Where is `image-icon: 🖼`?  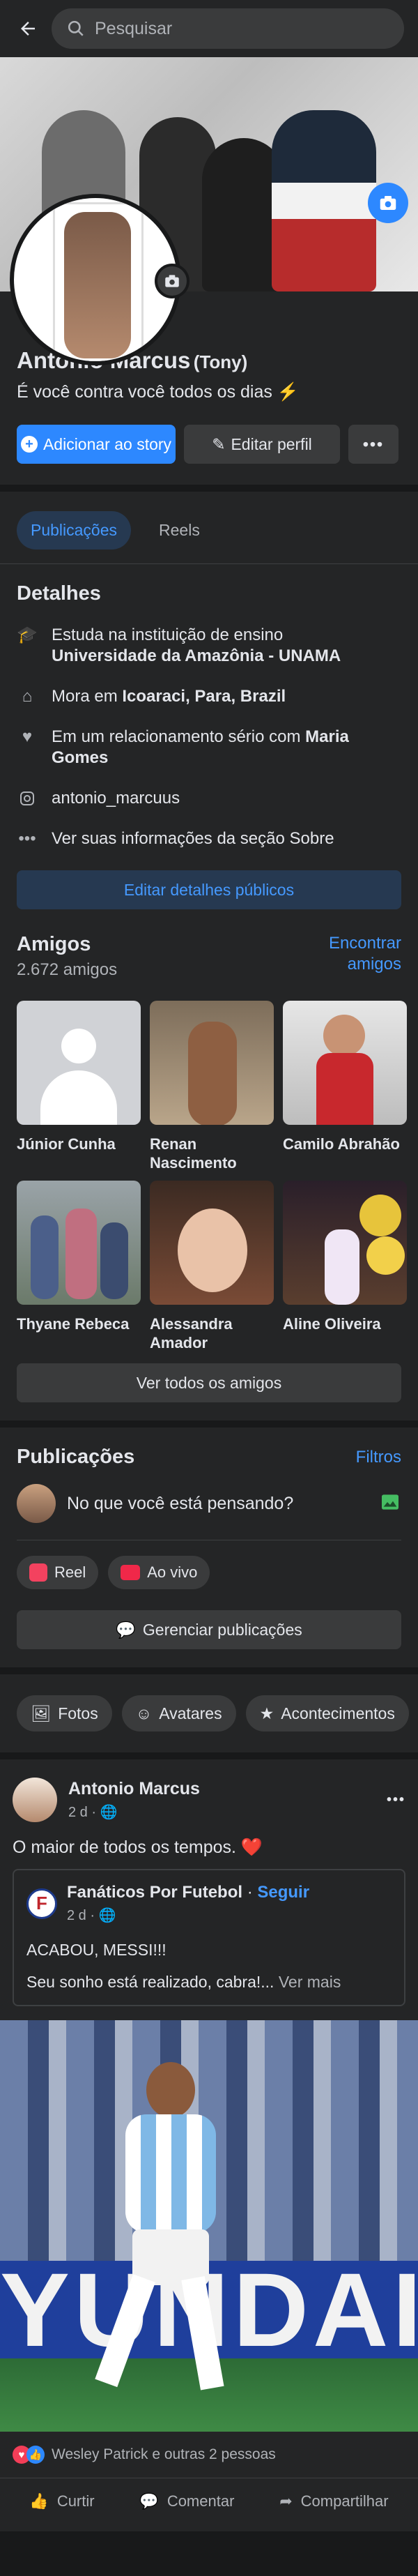 image-icon: 🖼 is located at coordinates (41, 1713).